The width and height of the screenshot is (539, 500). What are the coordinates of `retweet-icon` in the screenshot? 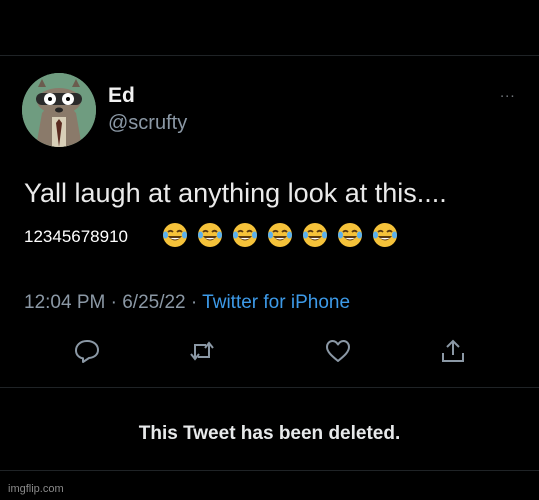 It's located at (202, 351).